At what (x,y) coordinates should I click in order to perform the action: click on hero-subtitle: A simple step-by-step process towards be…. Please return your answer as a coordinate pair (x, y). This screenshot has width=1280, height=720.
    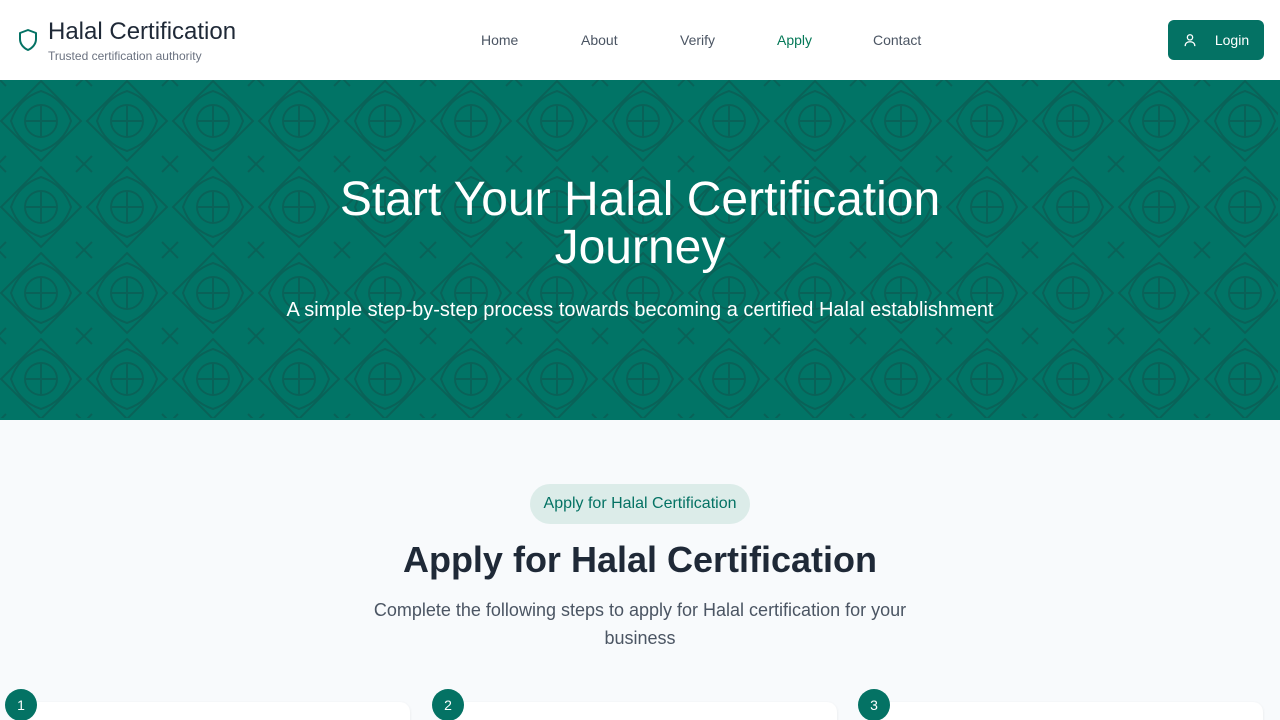
    Looking at the image, I should click on (640, 310).